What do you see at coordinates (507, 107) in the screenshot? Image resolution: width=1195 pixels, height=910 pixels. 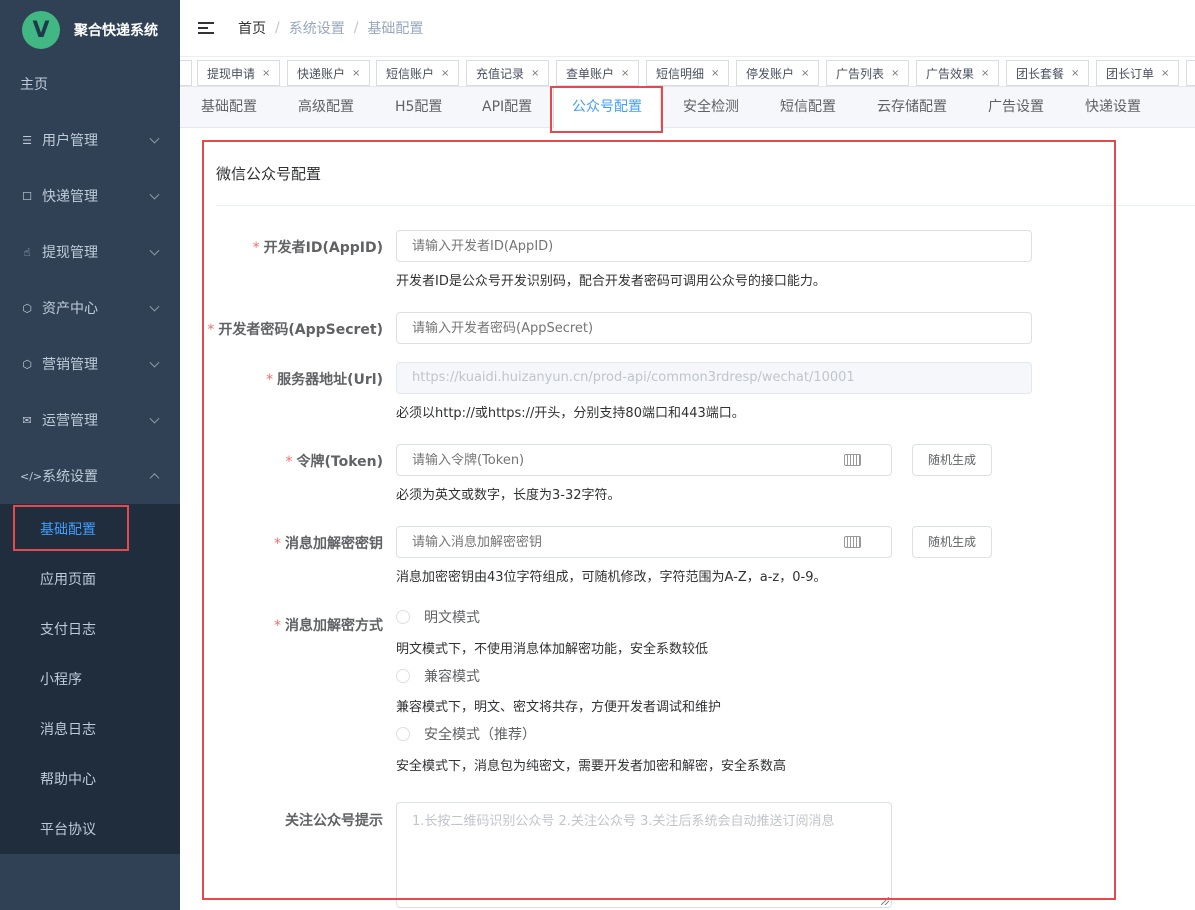 I see `tab-api-config: API配置` at bounding box center [507, 107].